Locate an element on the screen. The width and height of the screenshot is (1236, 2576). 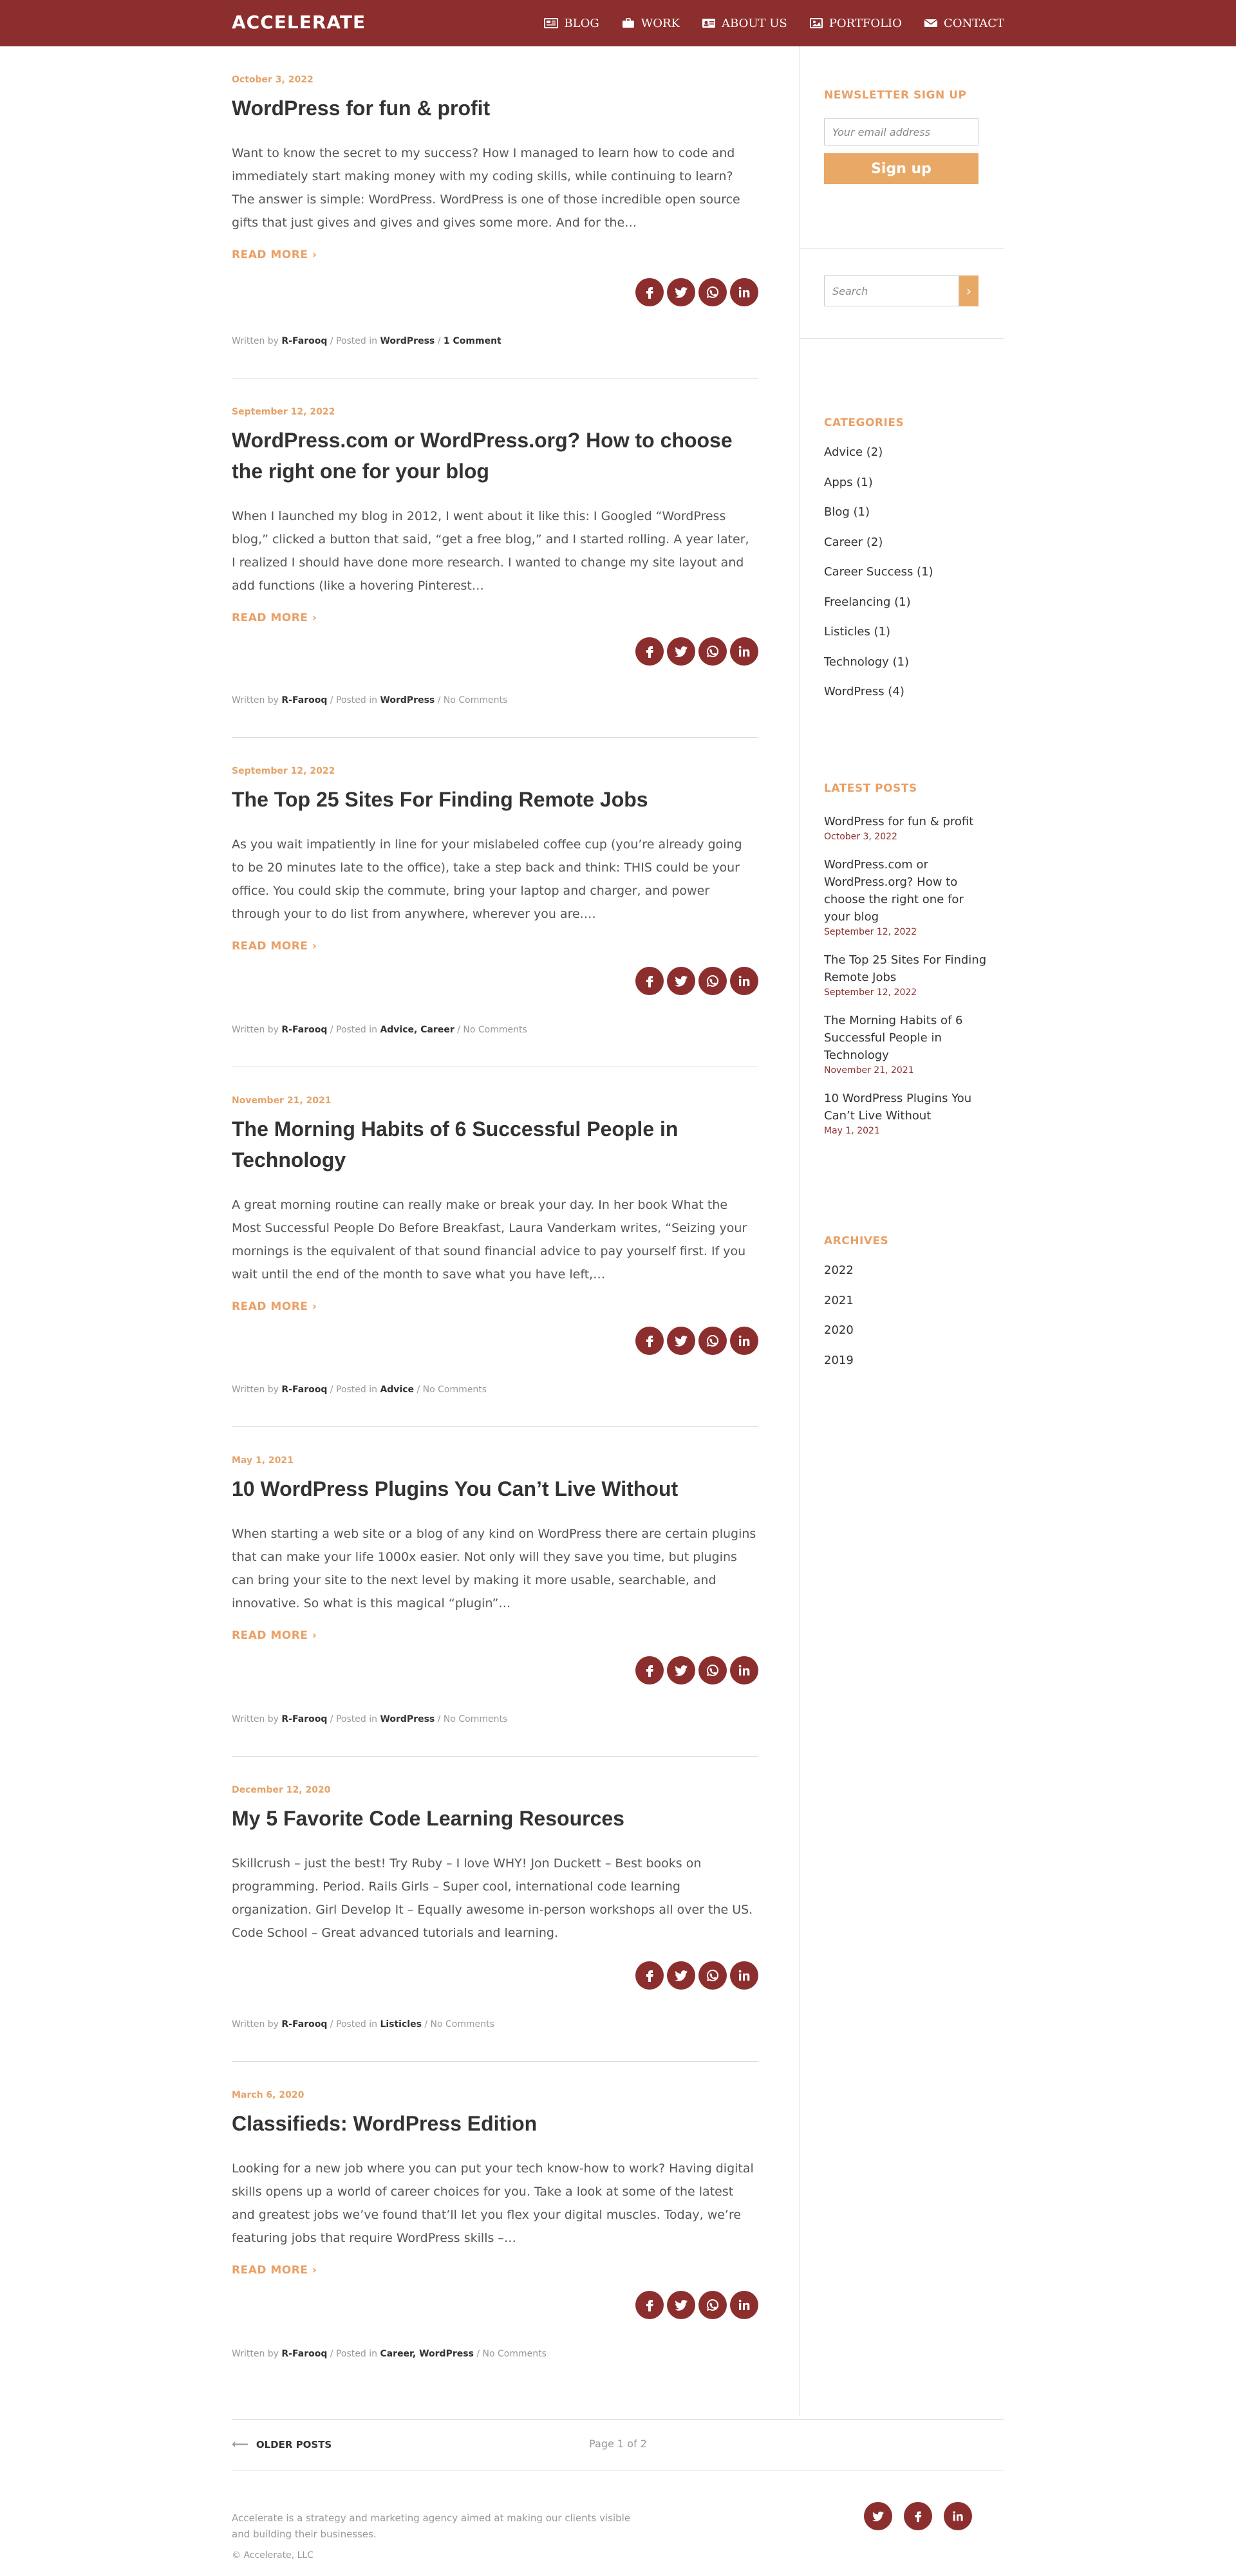
archive-year-link: 2021 is located at coordinates (856, 1309).